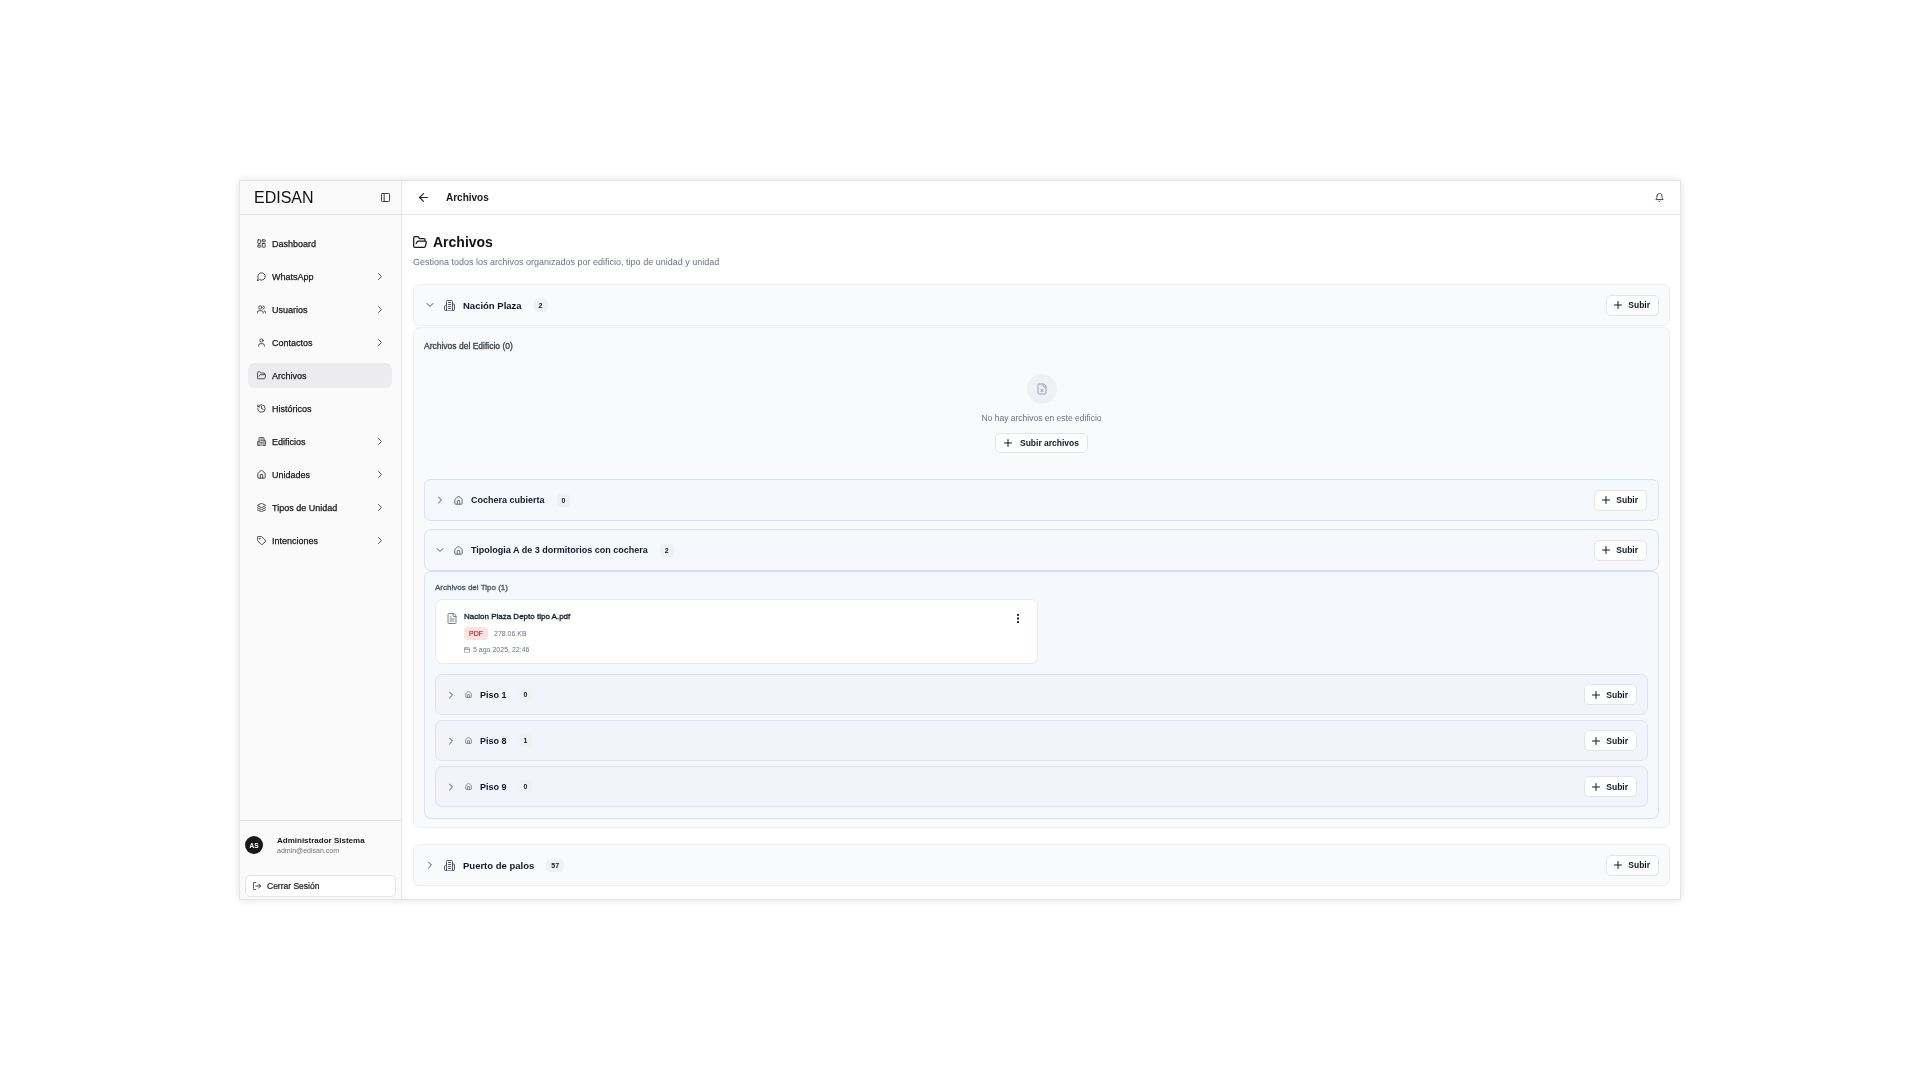 The width and height of the screenshot is (1920, 1080). Describe the element at coordinates (257, 886) in the screenshot. I see `logout-icon` at that location.